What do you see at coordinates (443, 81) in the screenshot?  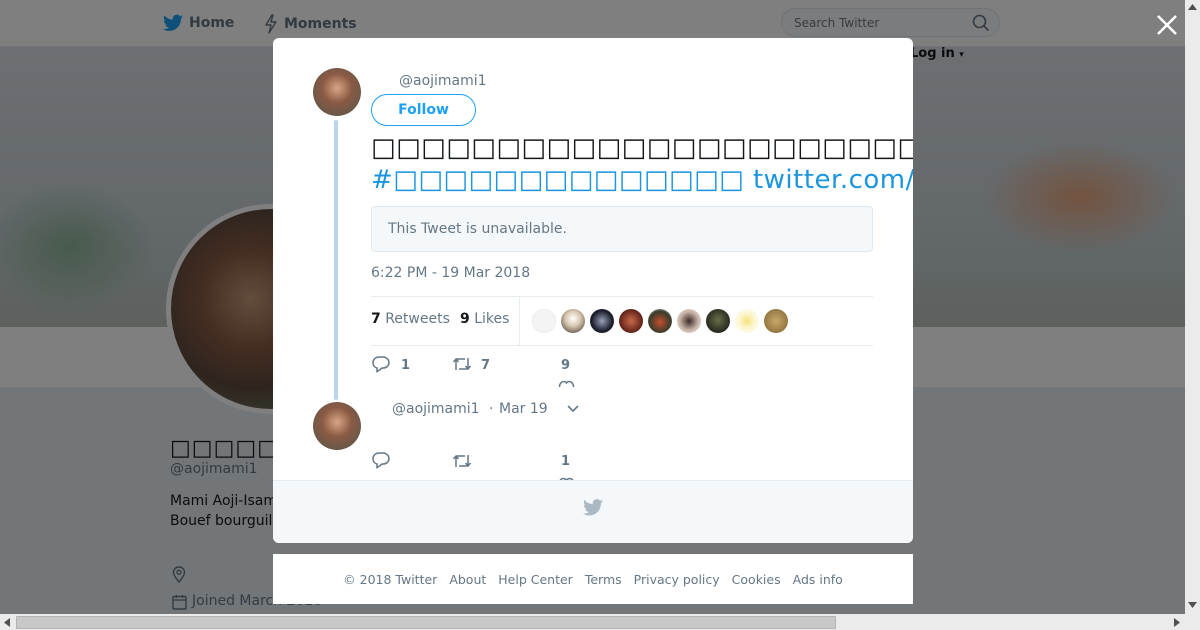 I see `tweet-author-handle: @aojimami1` at bounding box center [443, 81].